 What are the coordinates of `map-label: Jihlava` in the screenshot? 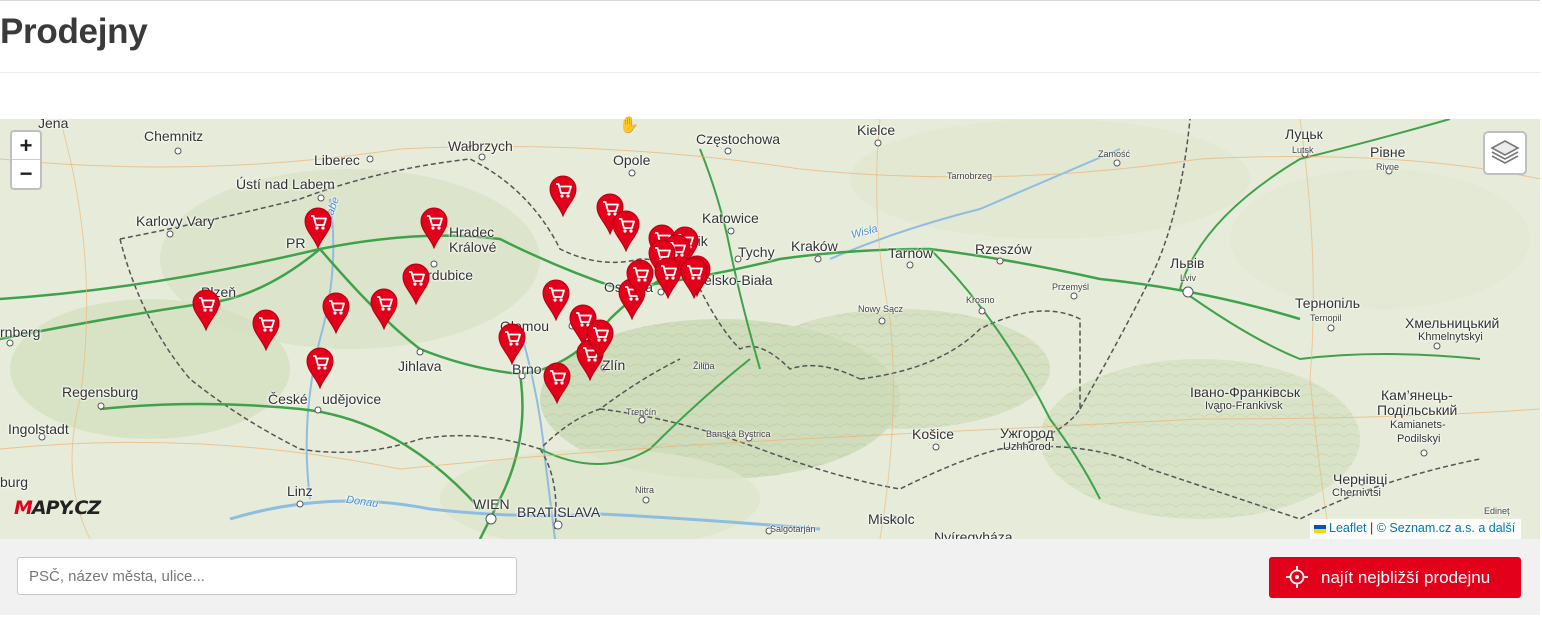 It's located at (420, 366).